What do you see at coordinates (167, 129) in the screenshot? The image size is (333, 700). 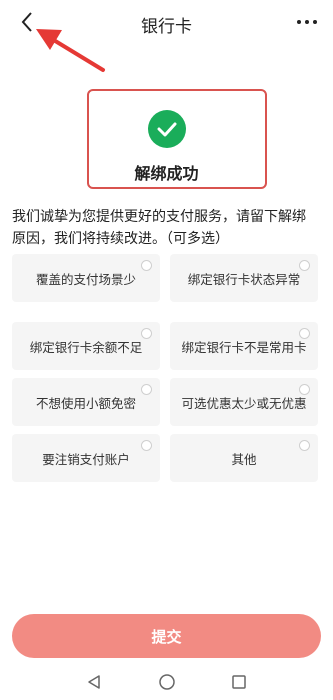 I see `check-icon` at bounding box center [167, 129].